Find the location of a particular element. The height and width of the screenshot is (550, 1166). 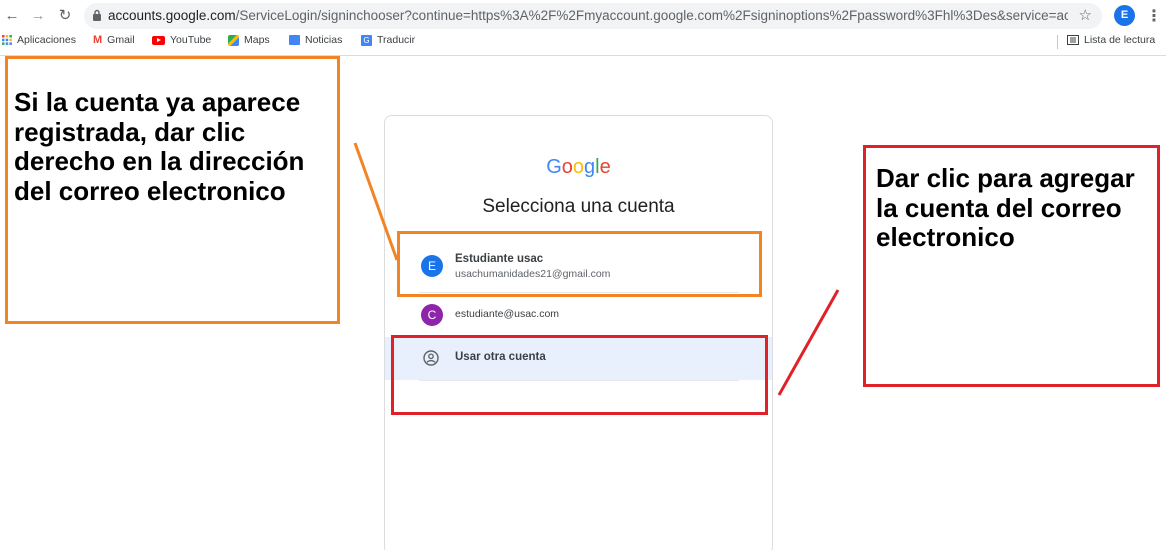

bookmark-label: Gmail is located at coordinates (121, 40).